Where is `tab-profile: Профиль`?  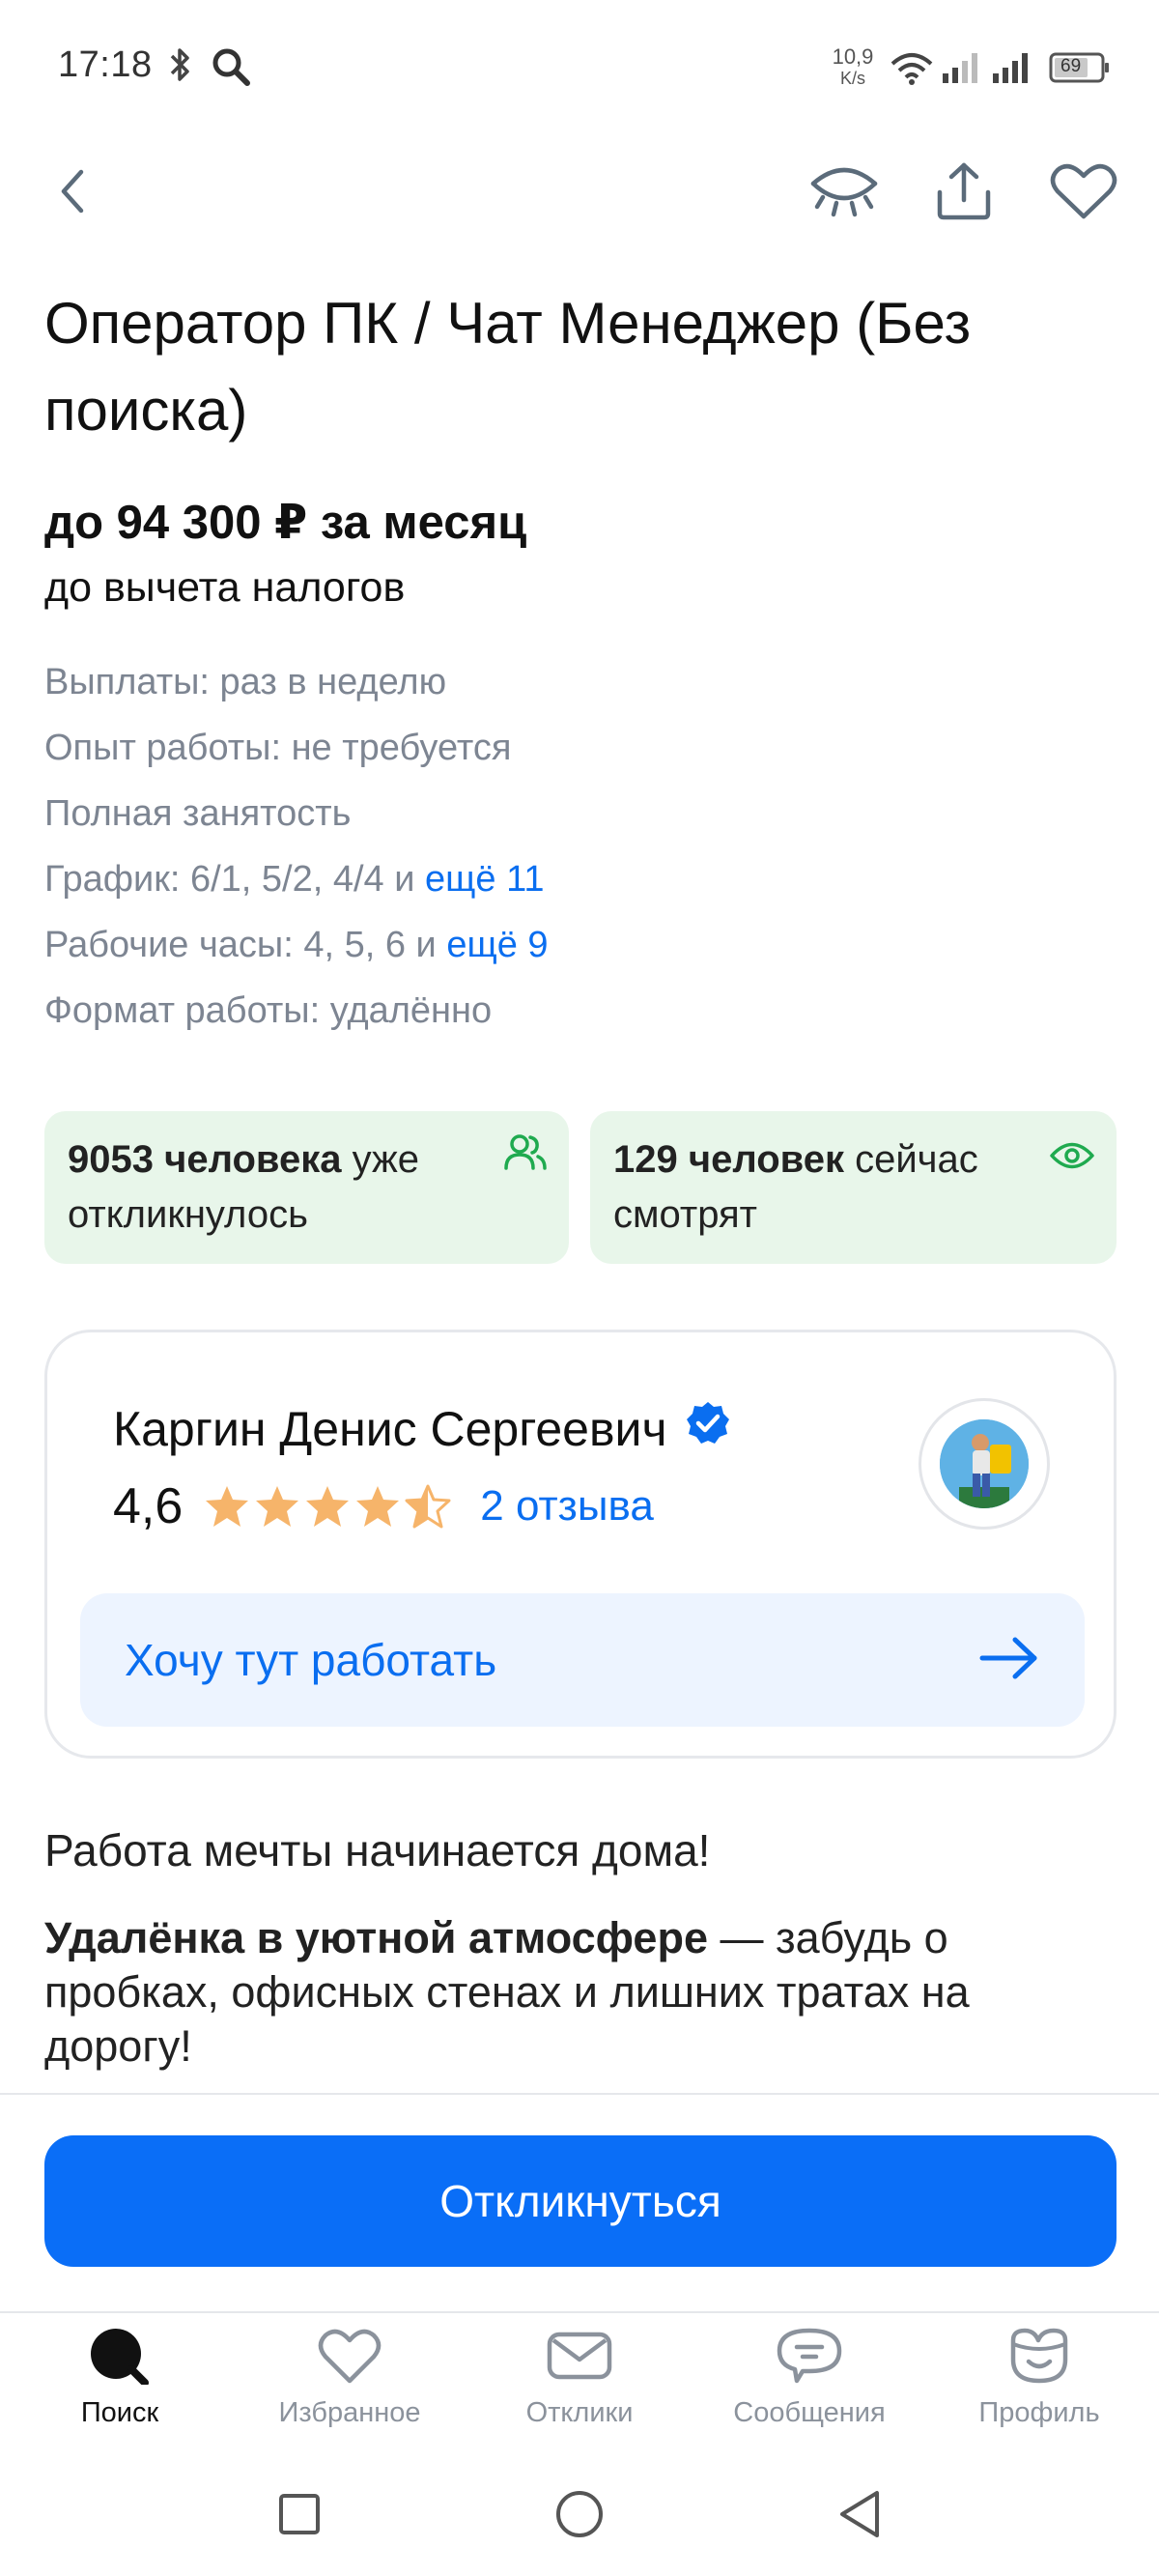
tab-profile: Профиль is located at coordinates (1039, 2378).